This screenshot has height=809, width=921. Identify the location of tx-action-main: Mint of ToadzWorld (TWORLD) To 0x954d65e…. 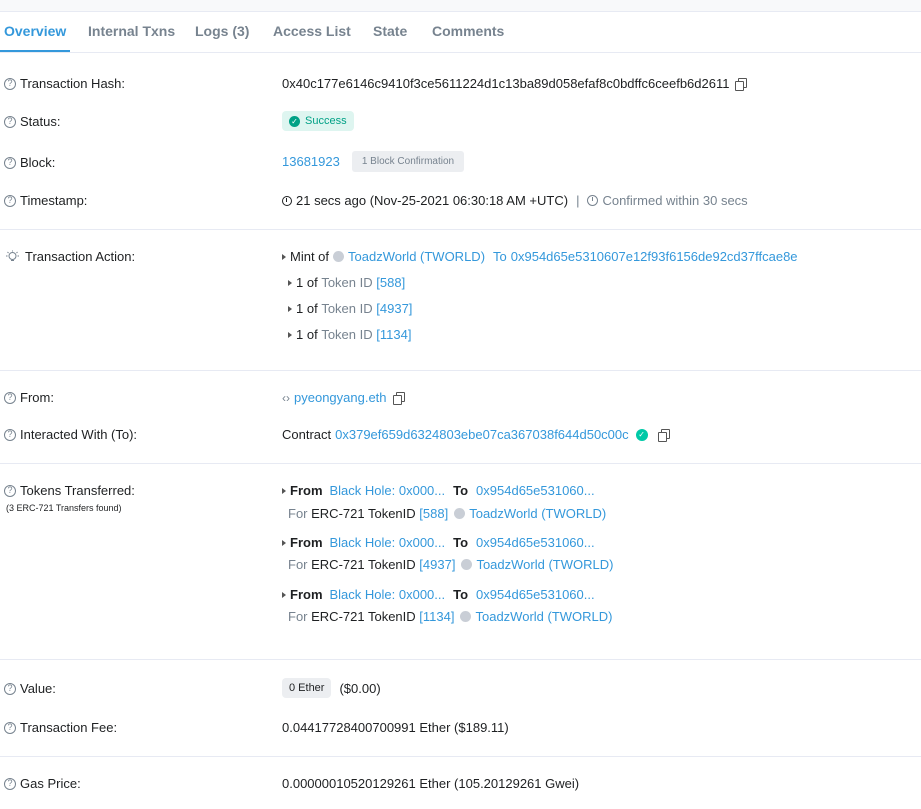
(540, 256).